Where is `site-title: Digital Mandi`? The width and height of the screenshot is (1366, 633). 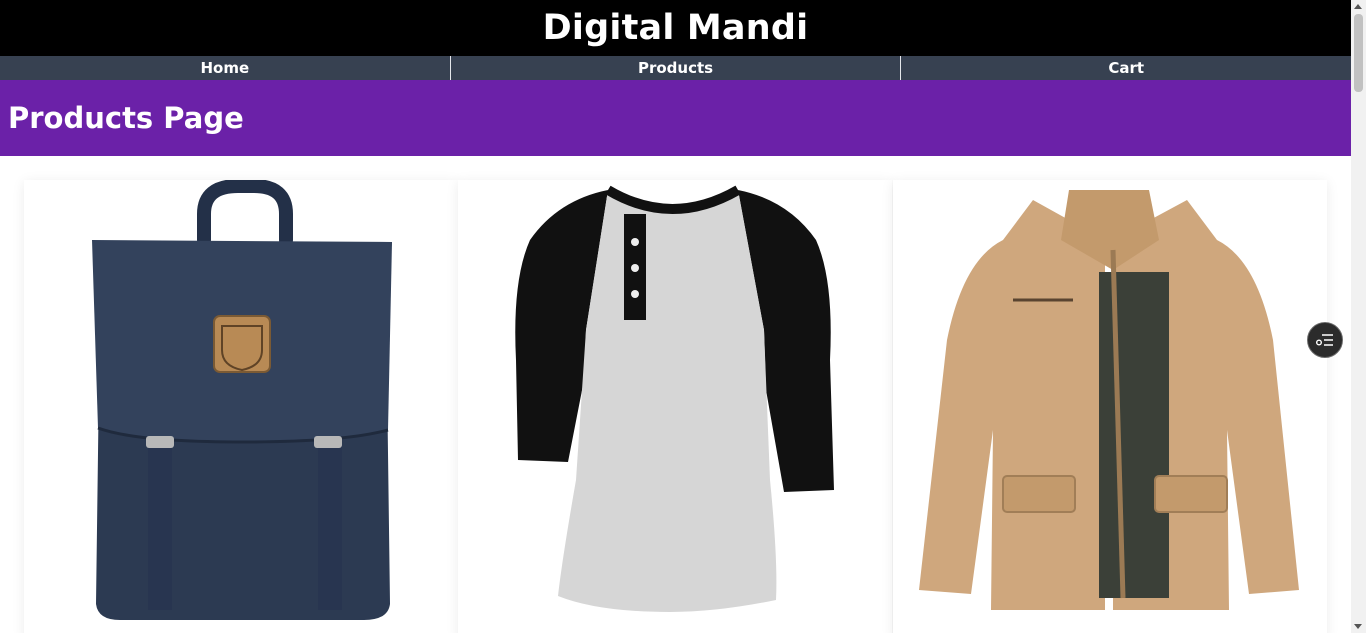 site-title: Digital Mandi is located at coordinates (675, 28).